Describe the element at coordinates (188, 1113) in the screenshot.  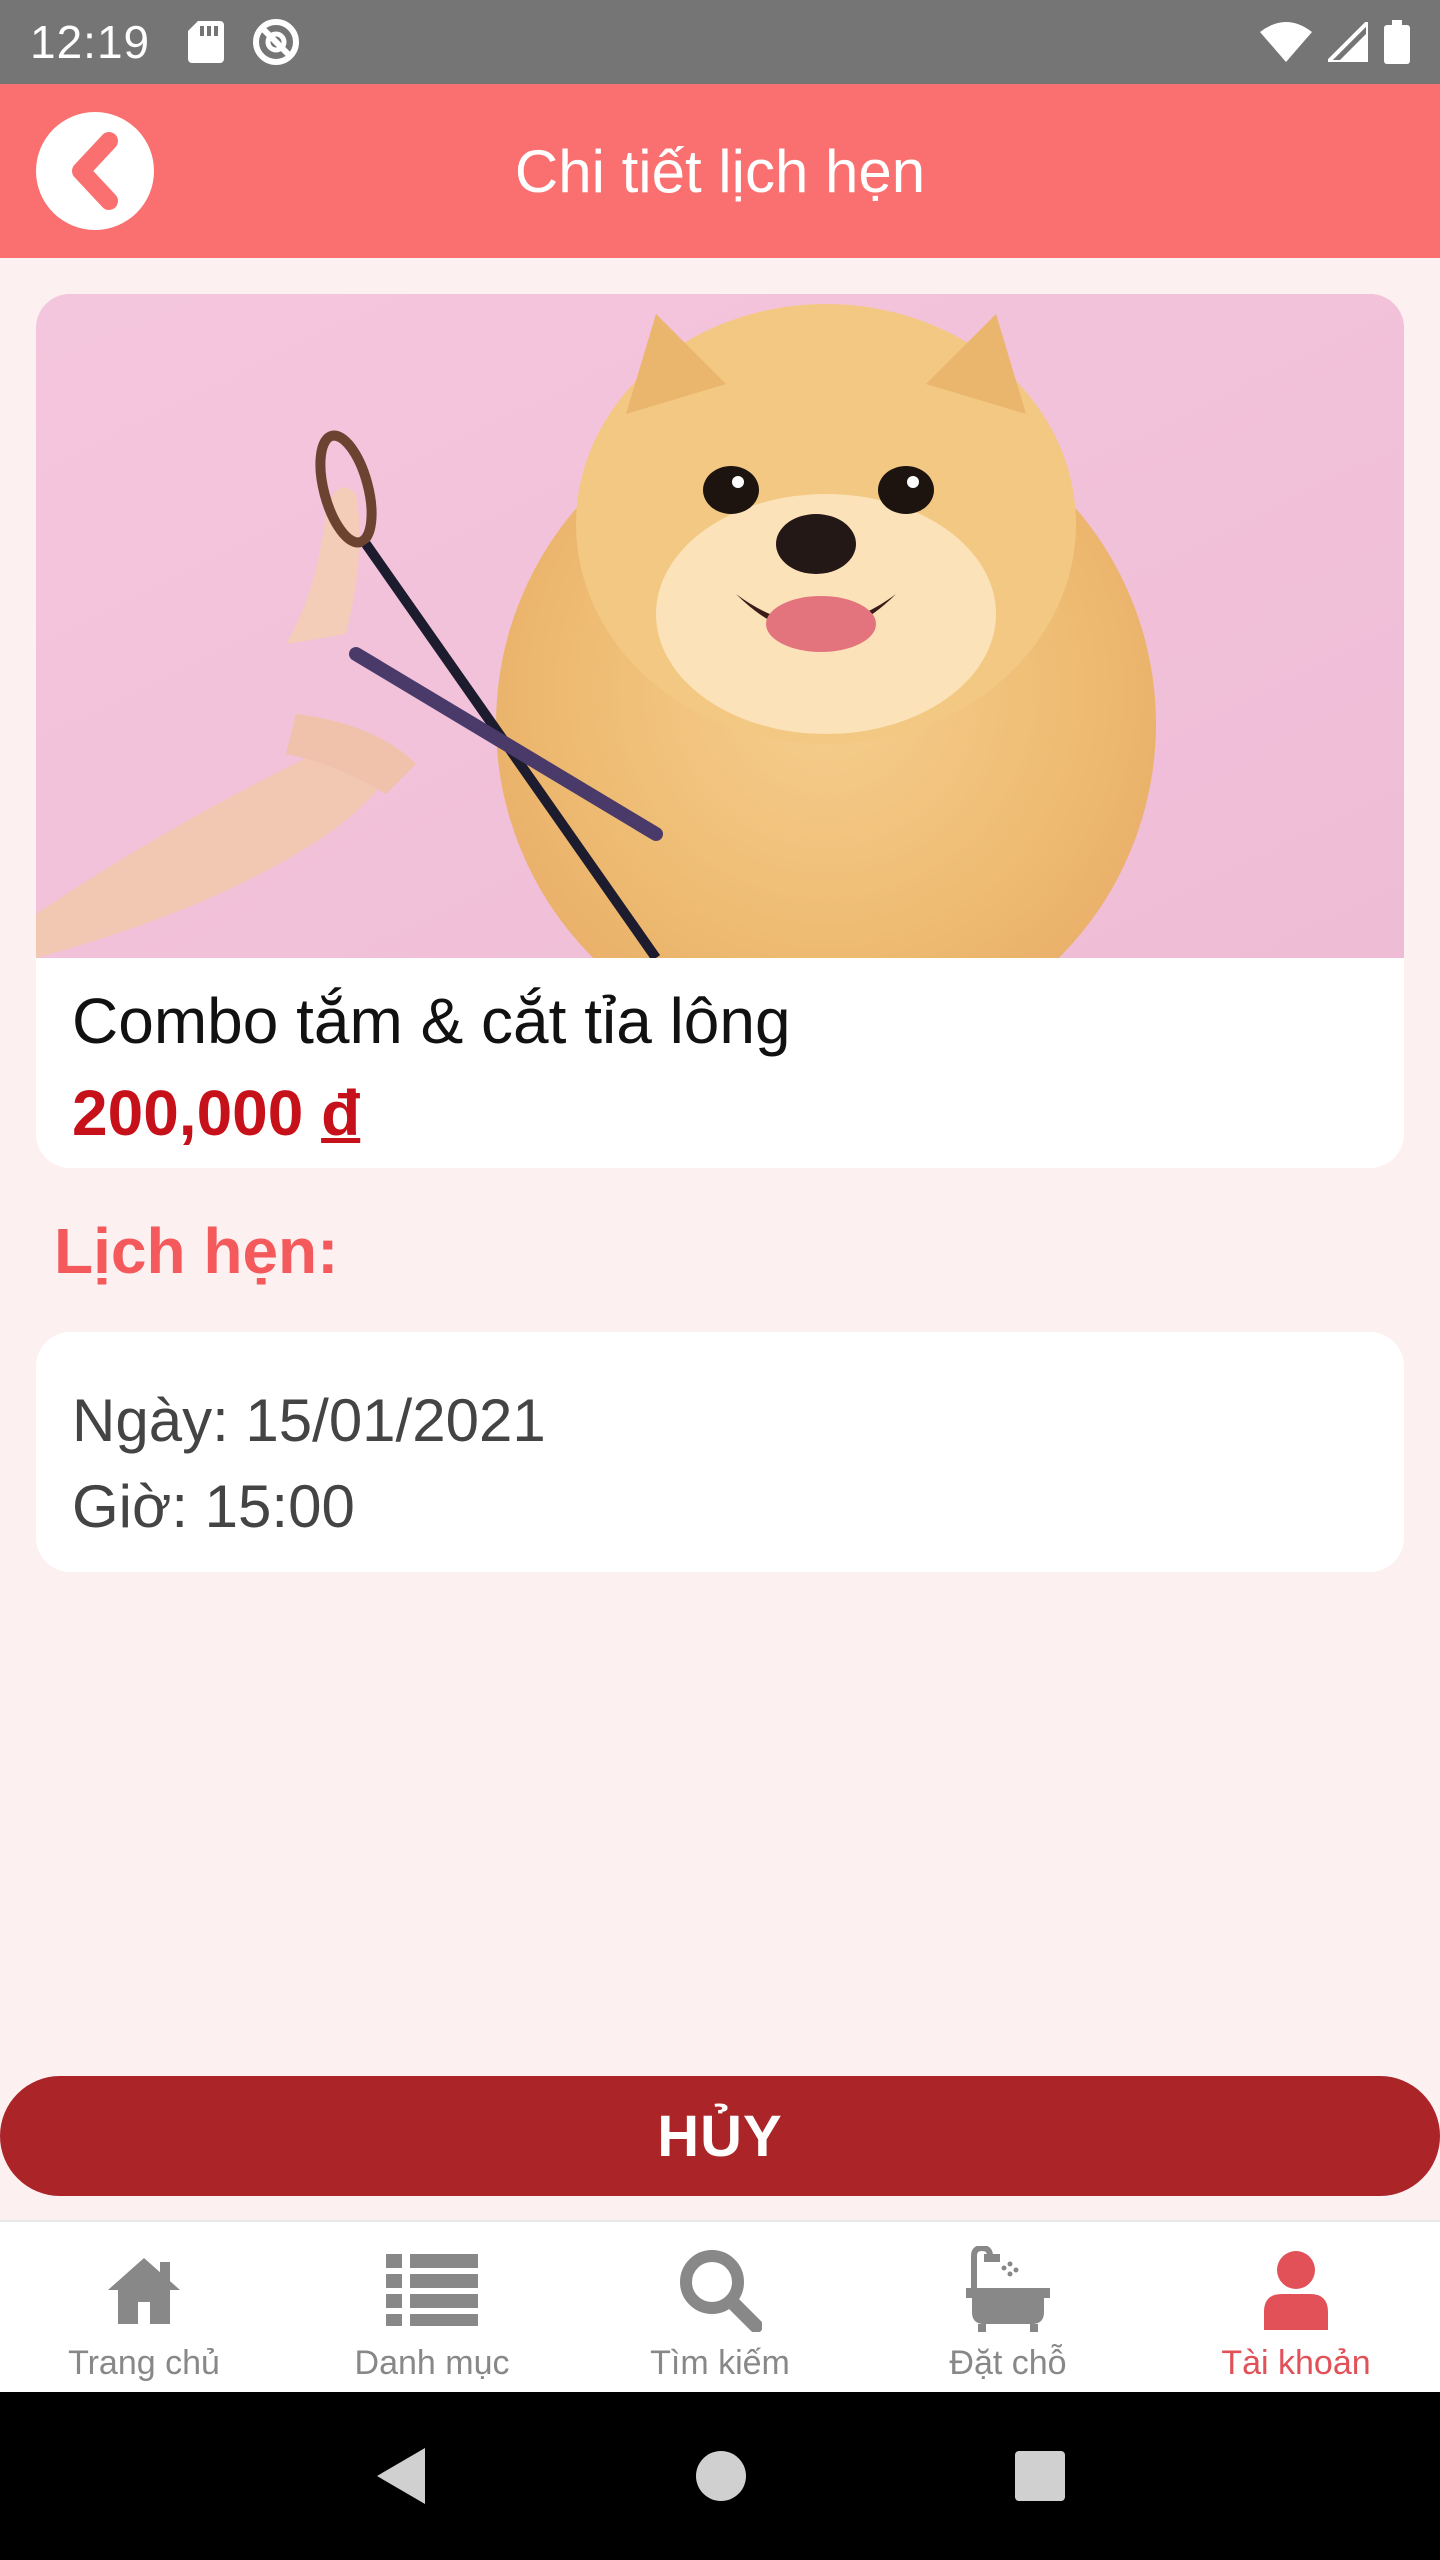
I see `price-amount: 200,000` at that location.